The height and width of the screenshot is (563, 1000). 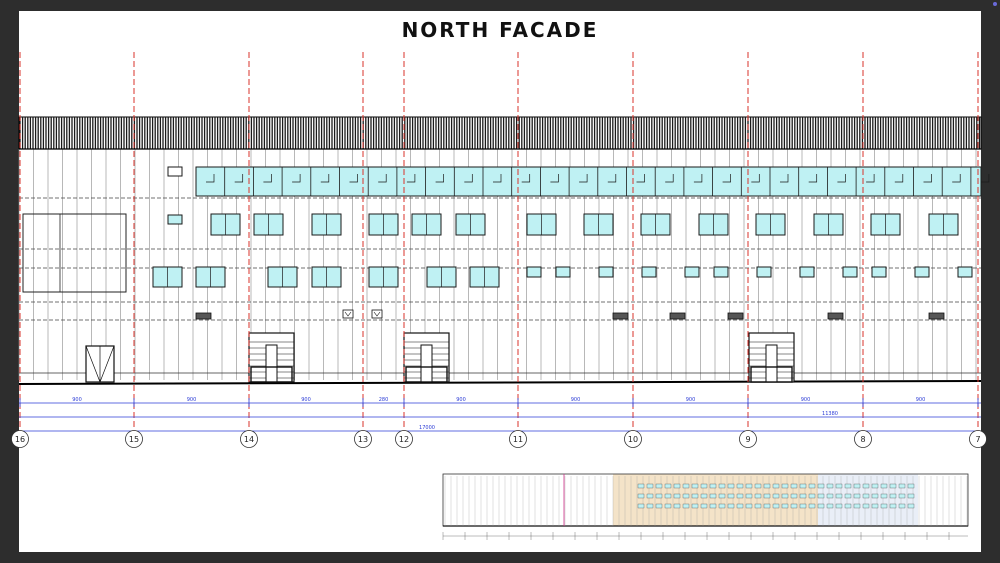 I want to click on grid-label: 8, so click(x=862, y=439).